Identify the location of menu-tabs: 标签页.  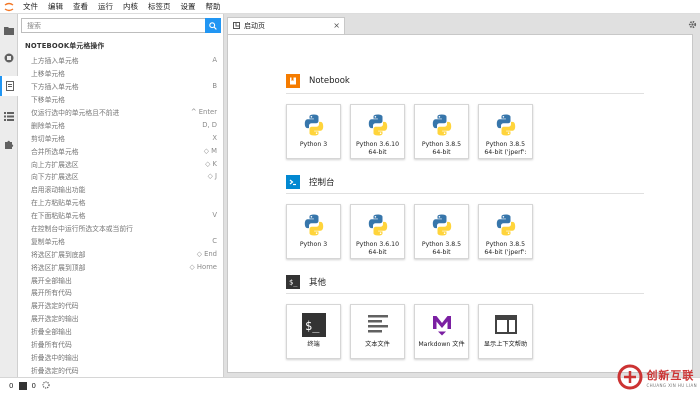
(159, 6).